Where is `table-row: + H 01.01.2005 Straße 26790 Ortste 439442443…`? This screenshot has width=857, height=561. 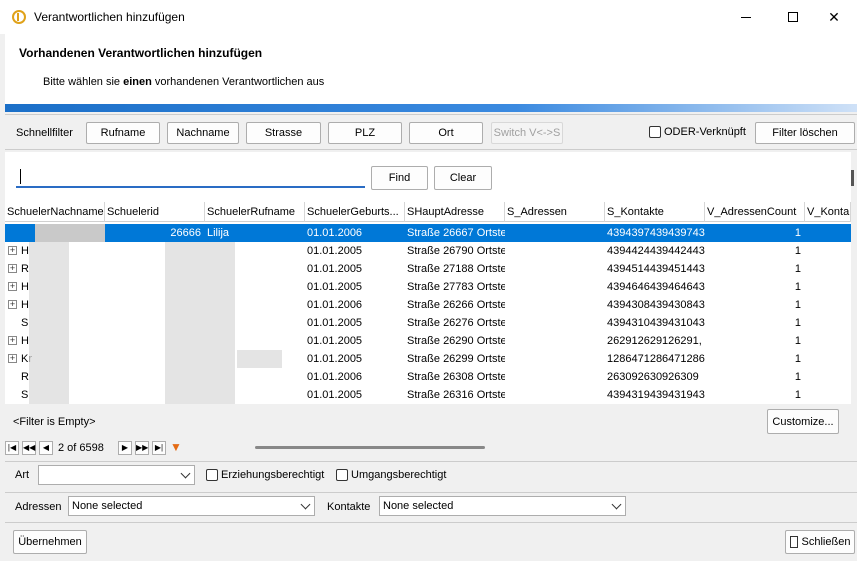
table-row: + H 01.01.2005 Straße 26790 Ortste 439442443… is located at coordinates (428, 251).